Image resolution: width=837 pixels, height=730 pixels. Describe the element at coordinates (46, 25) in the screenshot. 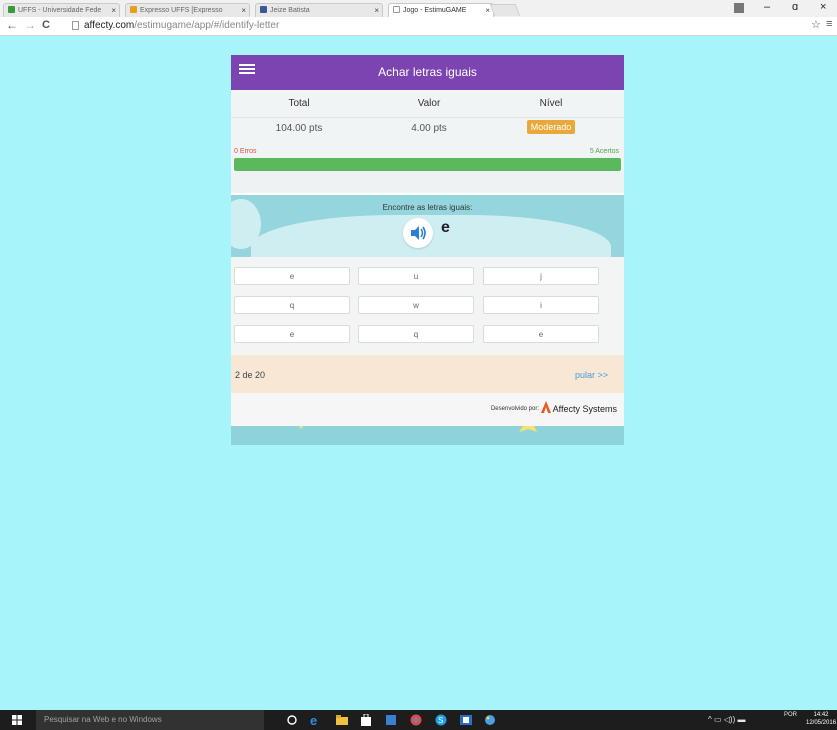

I see `reload-button: C` at that location.